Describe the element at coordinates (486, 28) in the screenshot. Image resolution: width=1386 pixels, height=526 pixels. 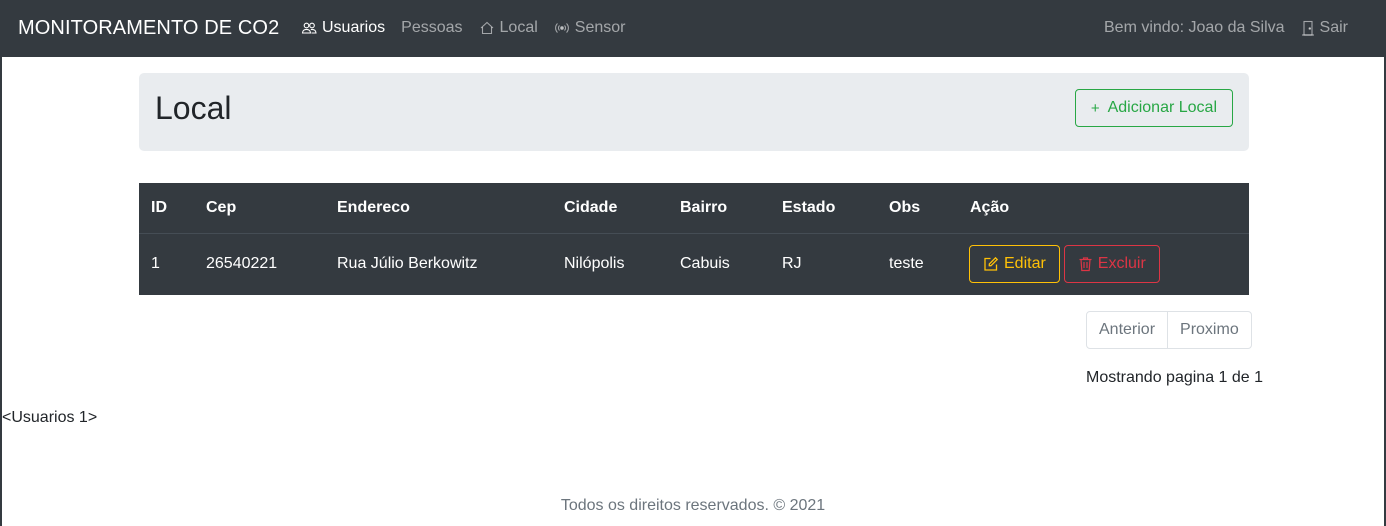
I see `house-icon` at that location.